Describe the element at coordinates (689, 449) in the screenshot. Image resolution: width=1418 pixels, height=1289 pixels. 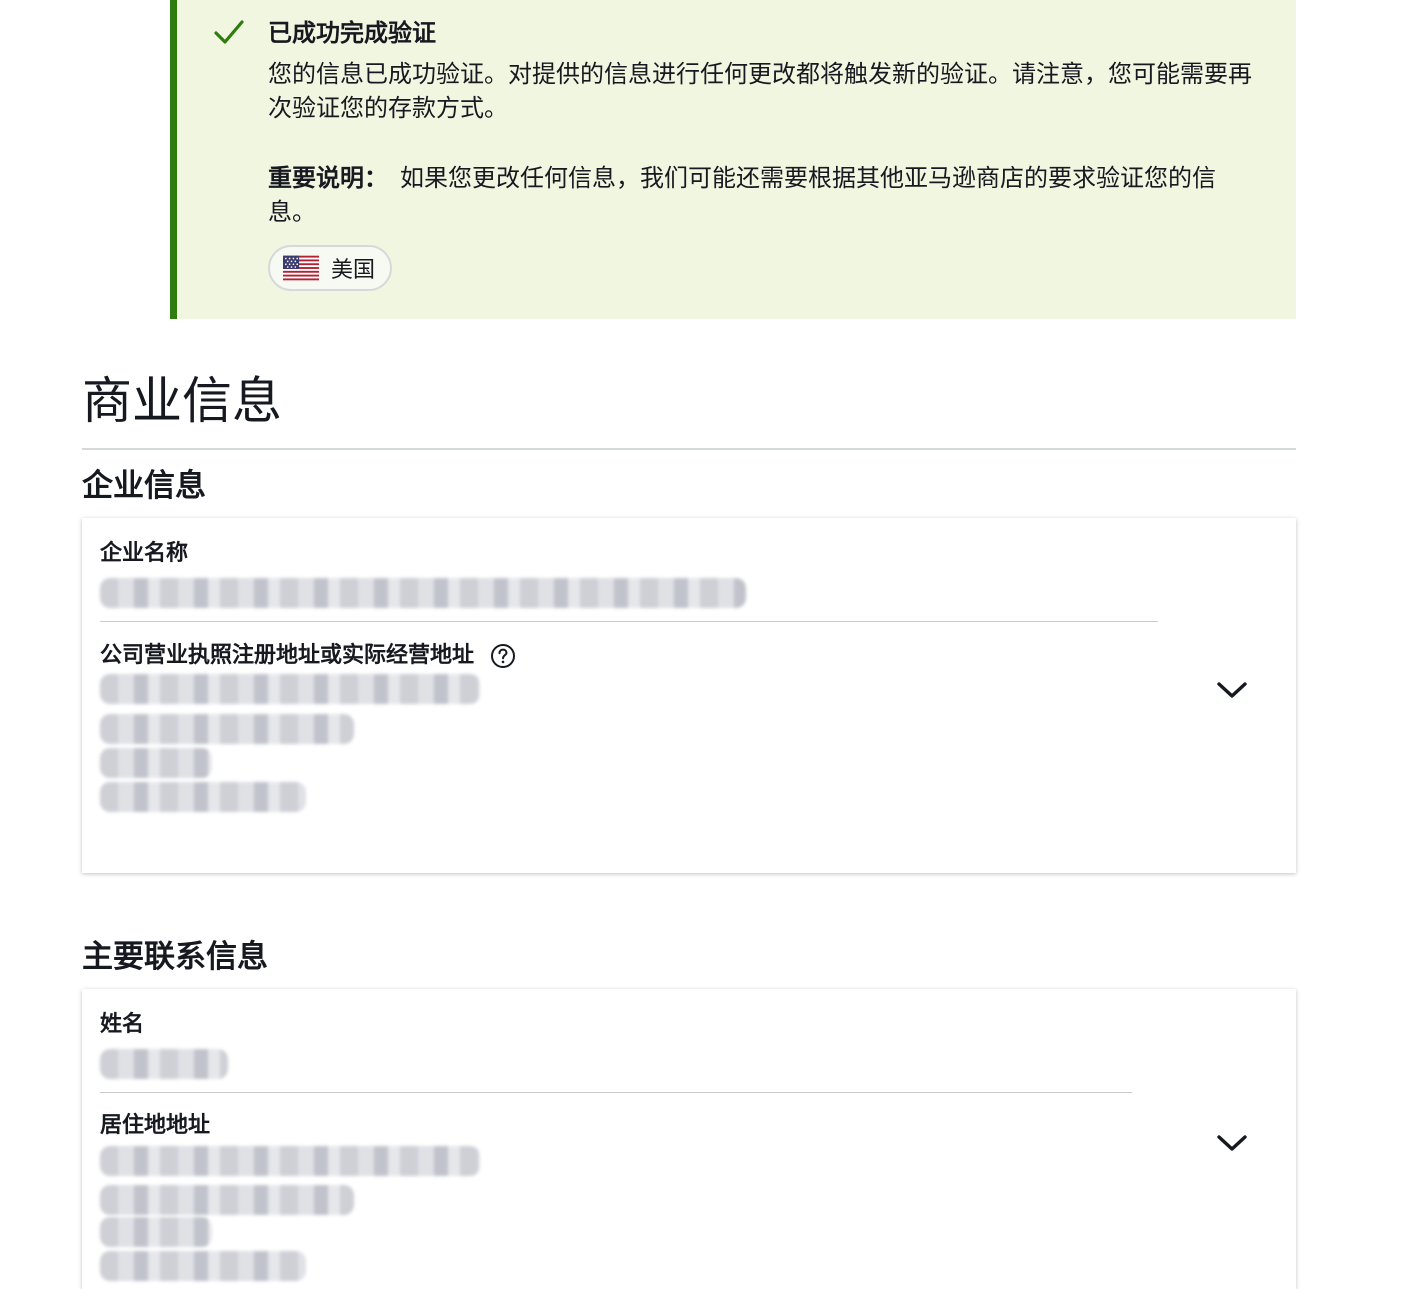
I see `title-divider` at that location.